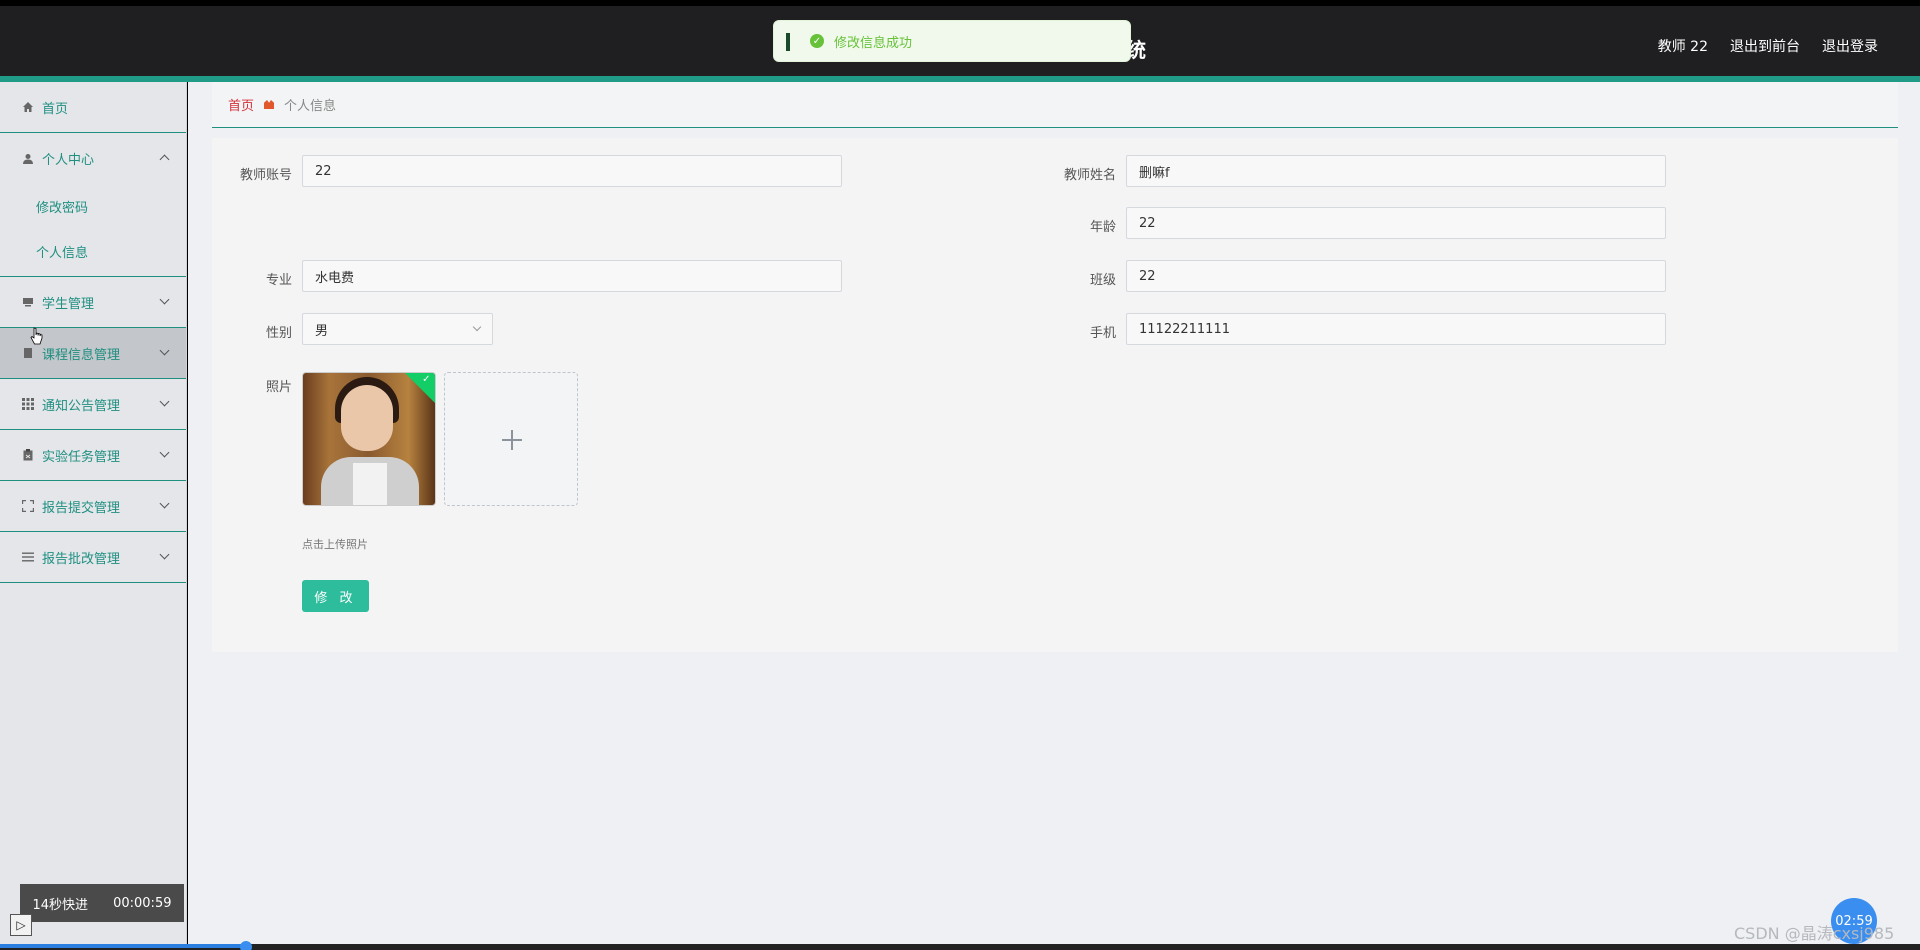 This screenshot has height=950, width=1920. Describe the element at coordinates (265, 175) in the screenshot. I see `account-label: 教师账号` at that location.